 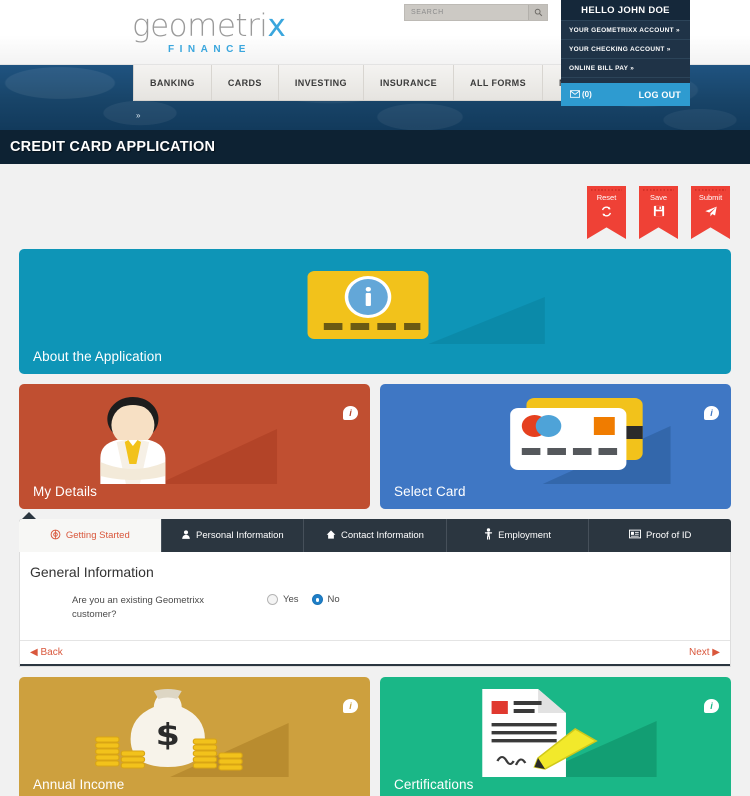 I want to click on panel-select-card: i Select Card, so click(x=555, y=446).